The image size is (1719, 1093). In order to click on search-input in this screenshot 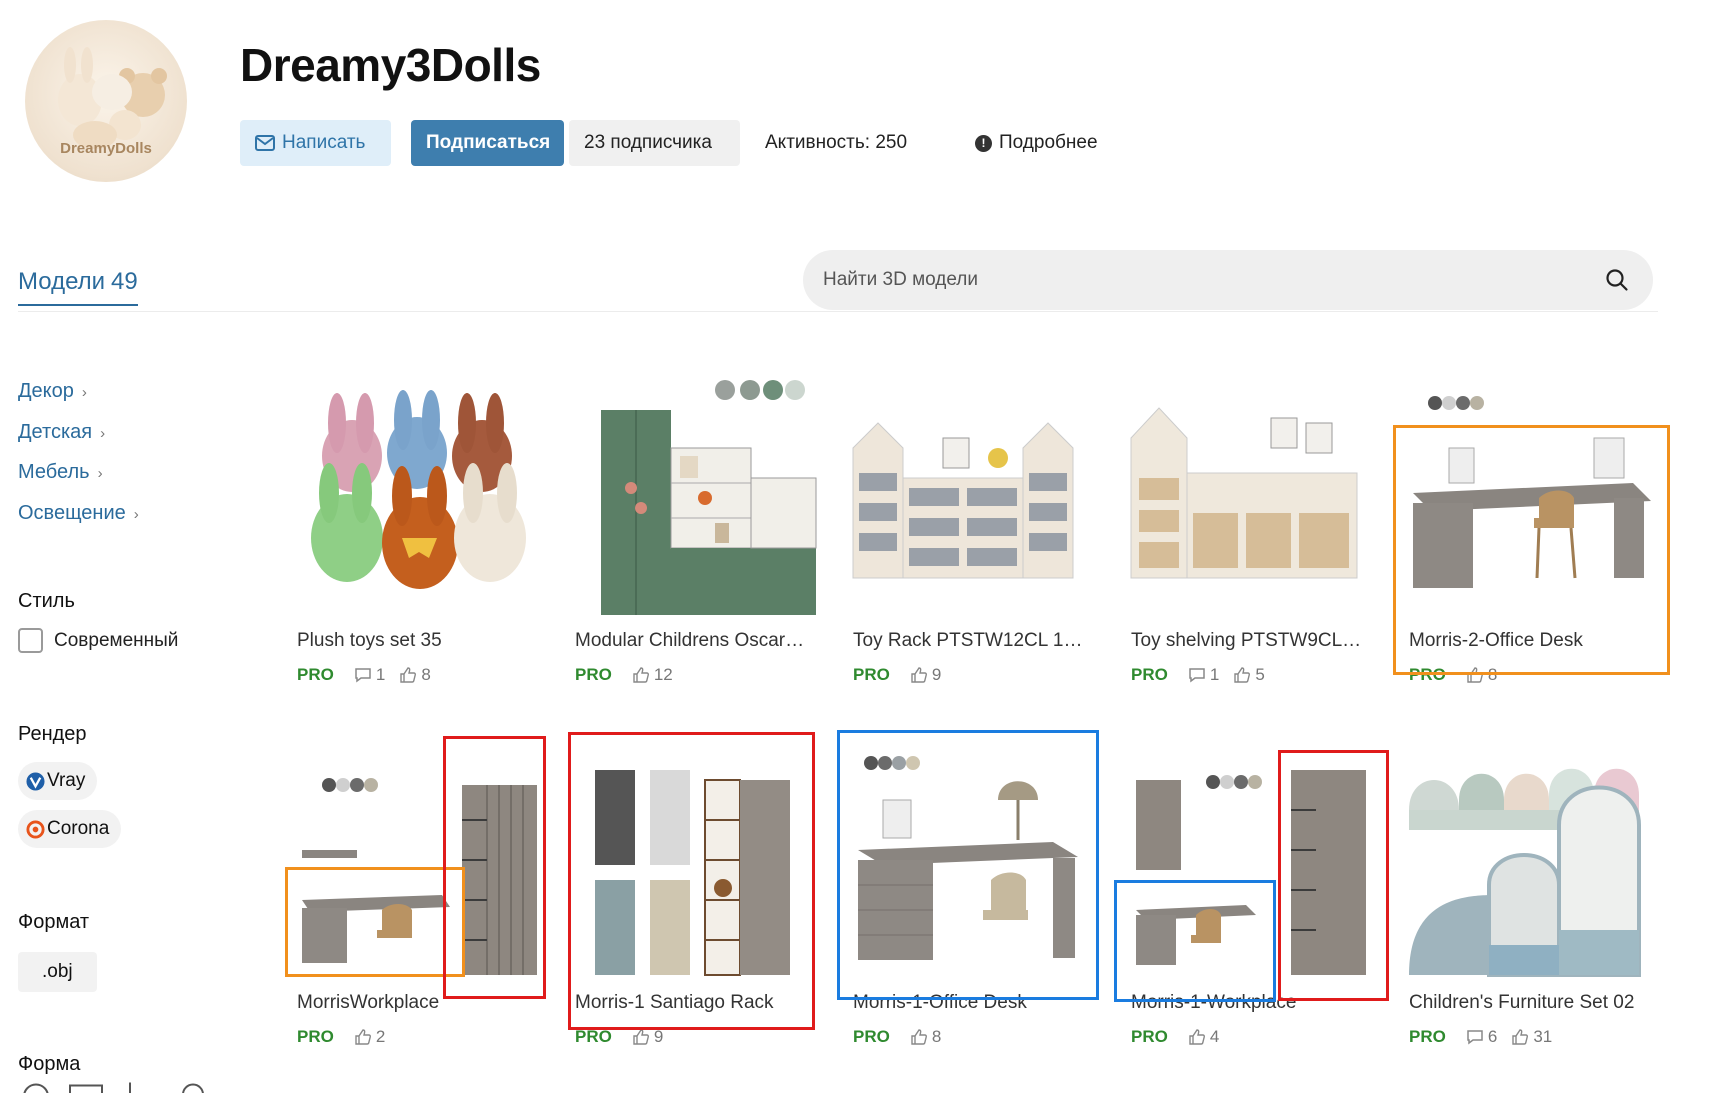, I will do `click(1203, 280)`.